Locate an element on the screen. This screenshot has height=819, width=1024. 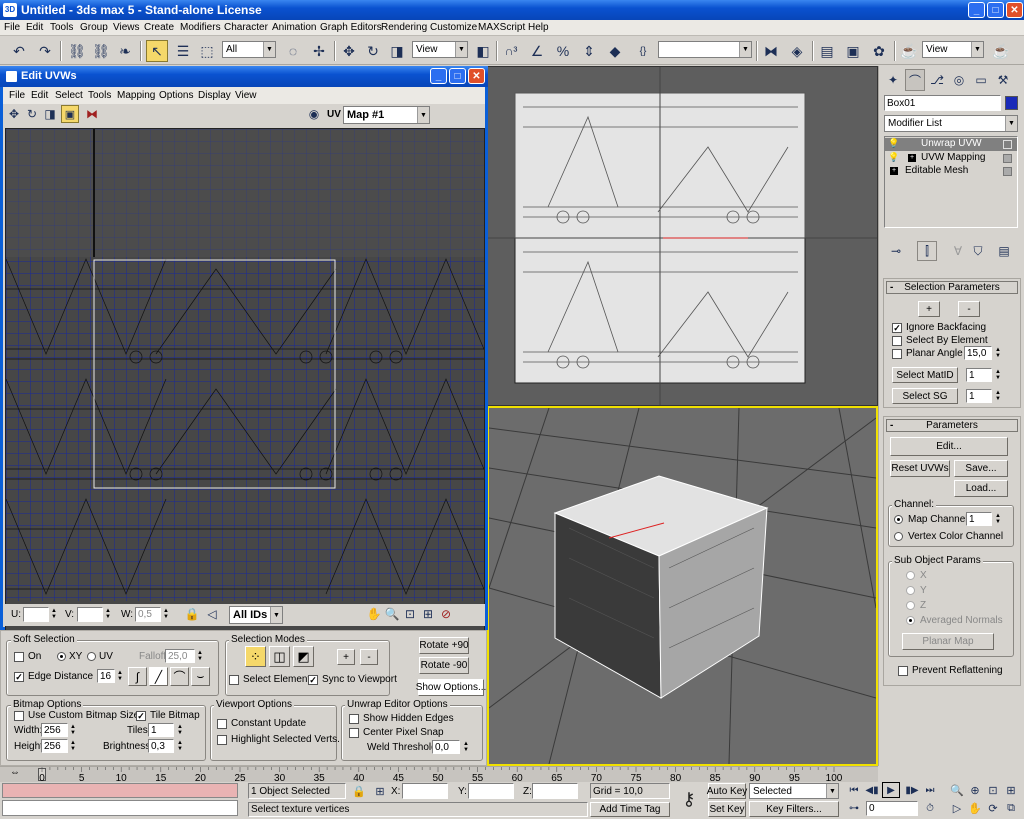
percent-snap-icon: % is located at coordinates (563, 51).